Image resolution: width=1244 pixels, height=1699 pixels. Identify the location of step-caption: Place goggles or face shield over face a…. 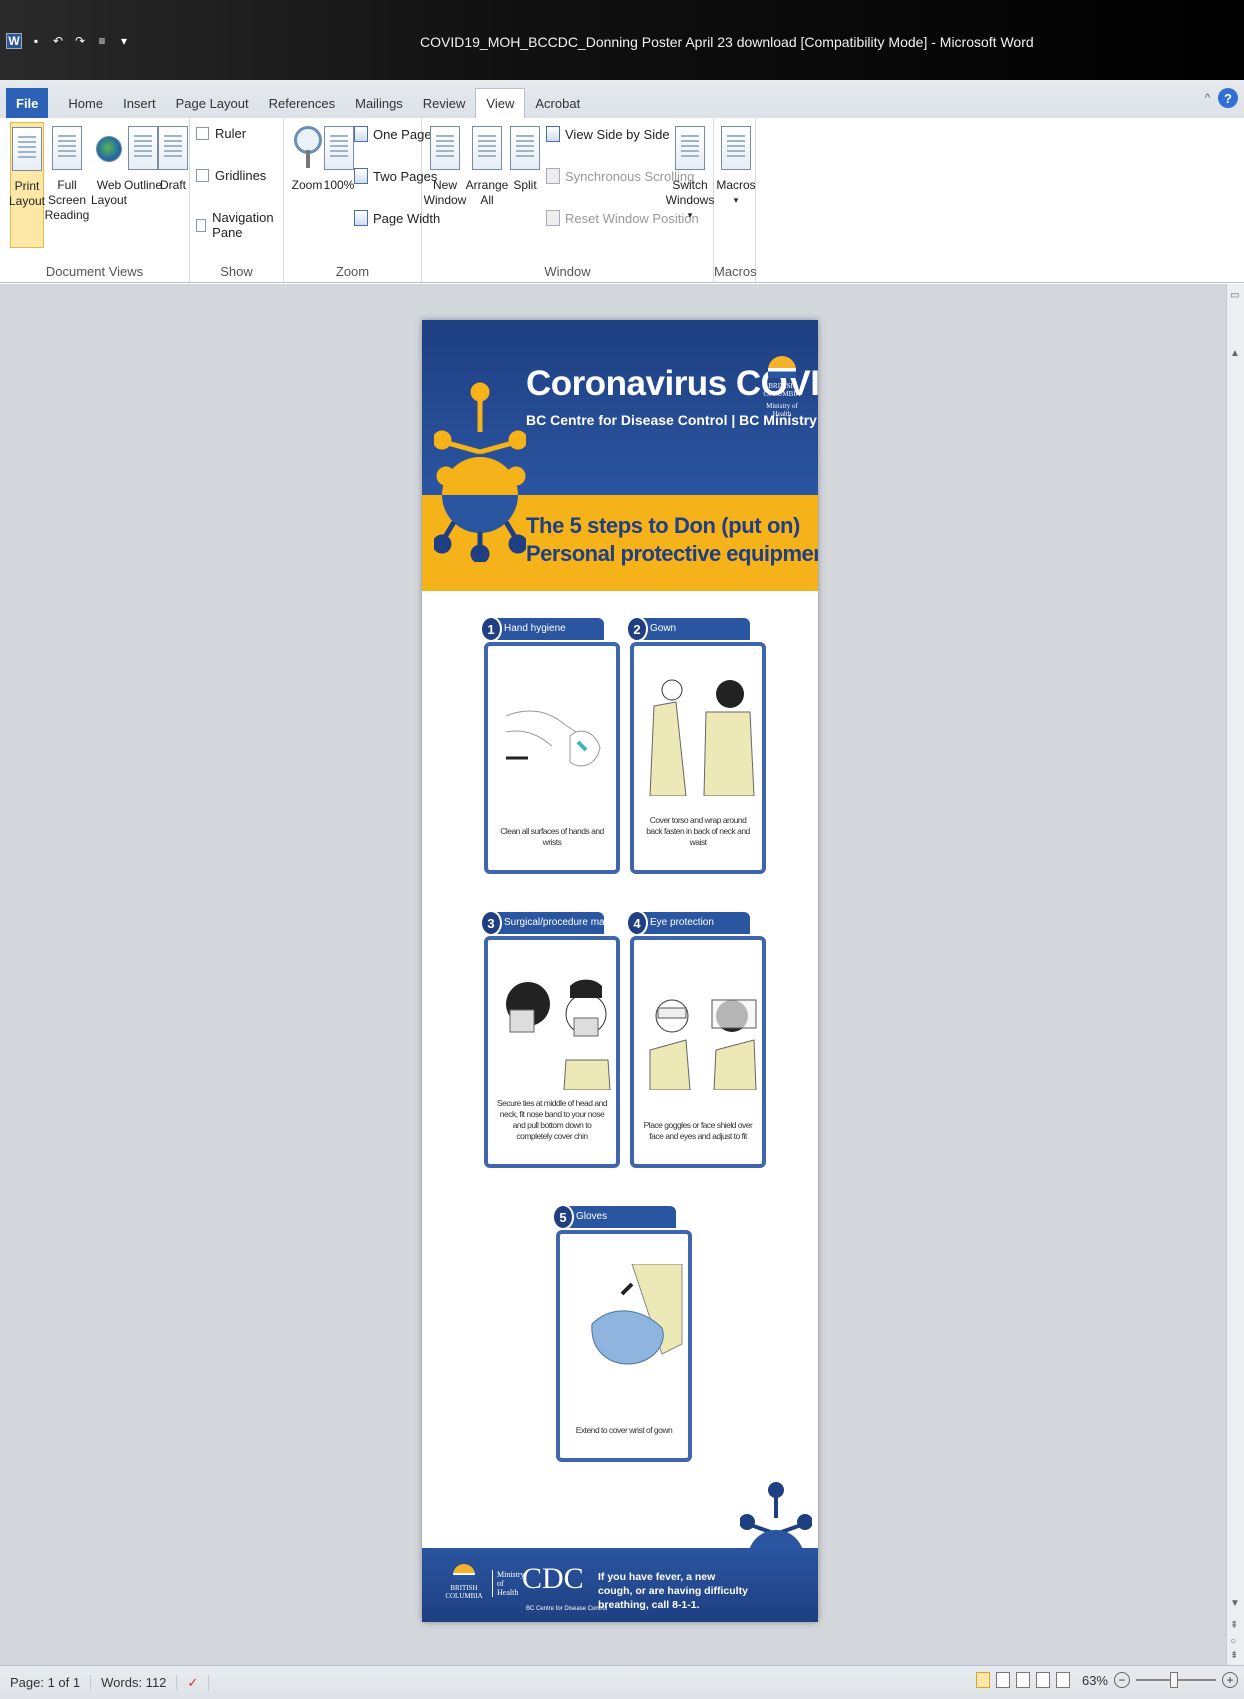
(698, 1130).